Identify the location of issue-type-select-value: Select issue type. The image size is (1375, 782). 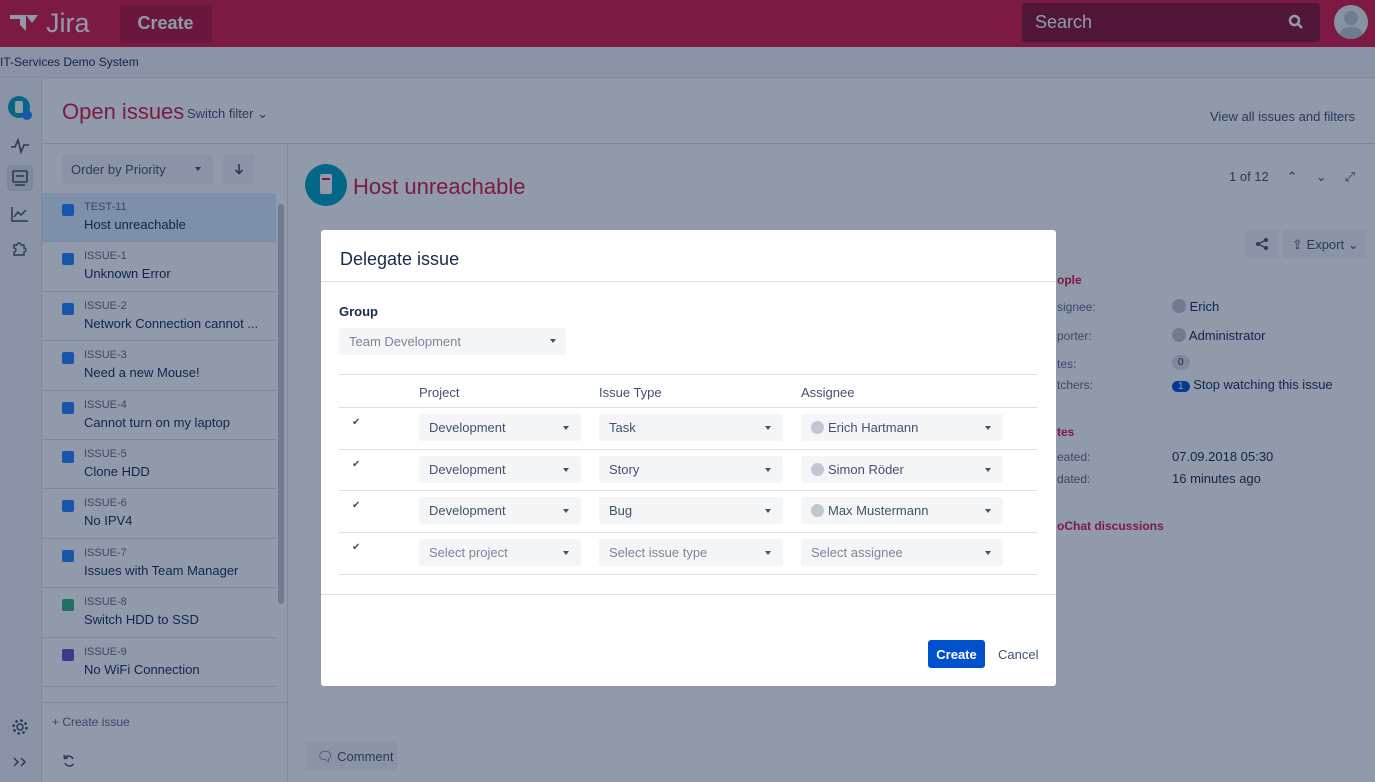
(658, 553).